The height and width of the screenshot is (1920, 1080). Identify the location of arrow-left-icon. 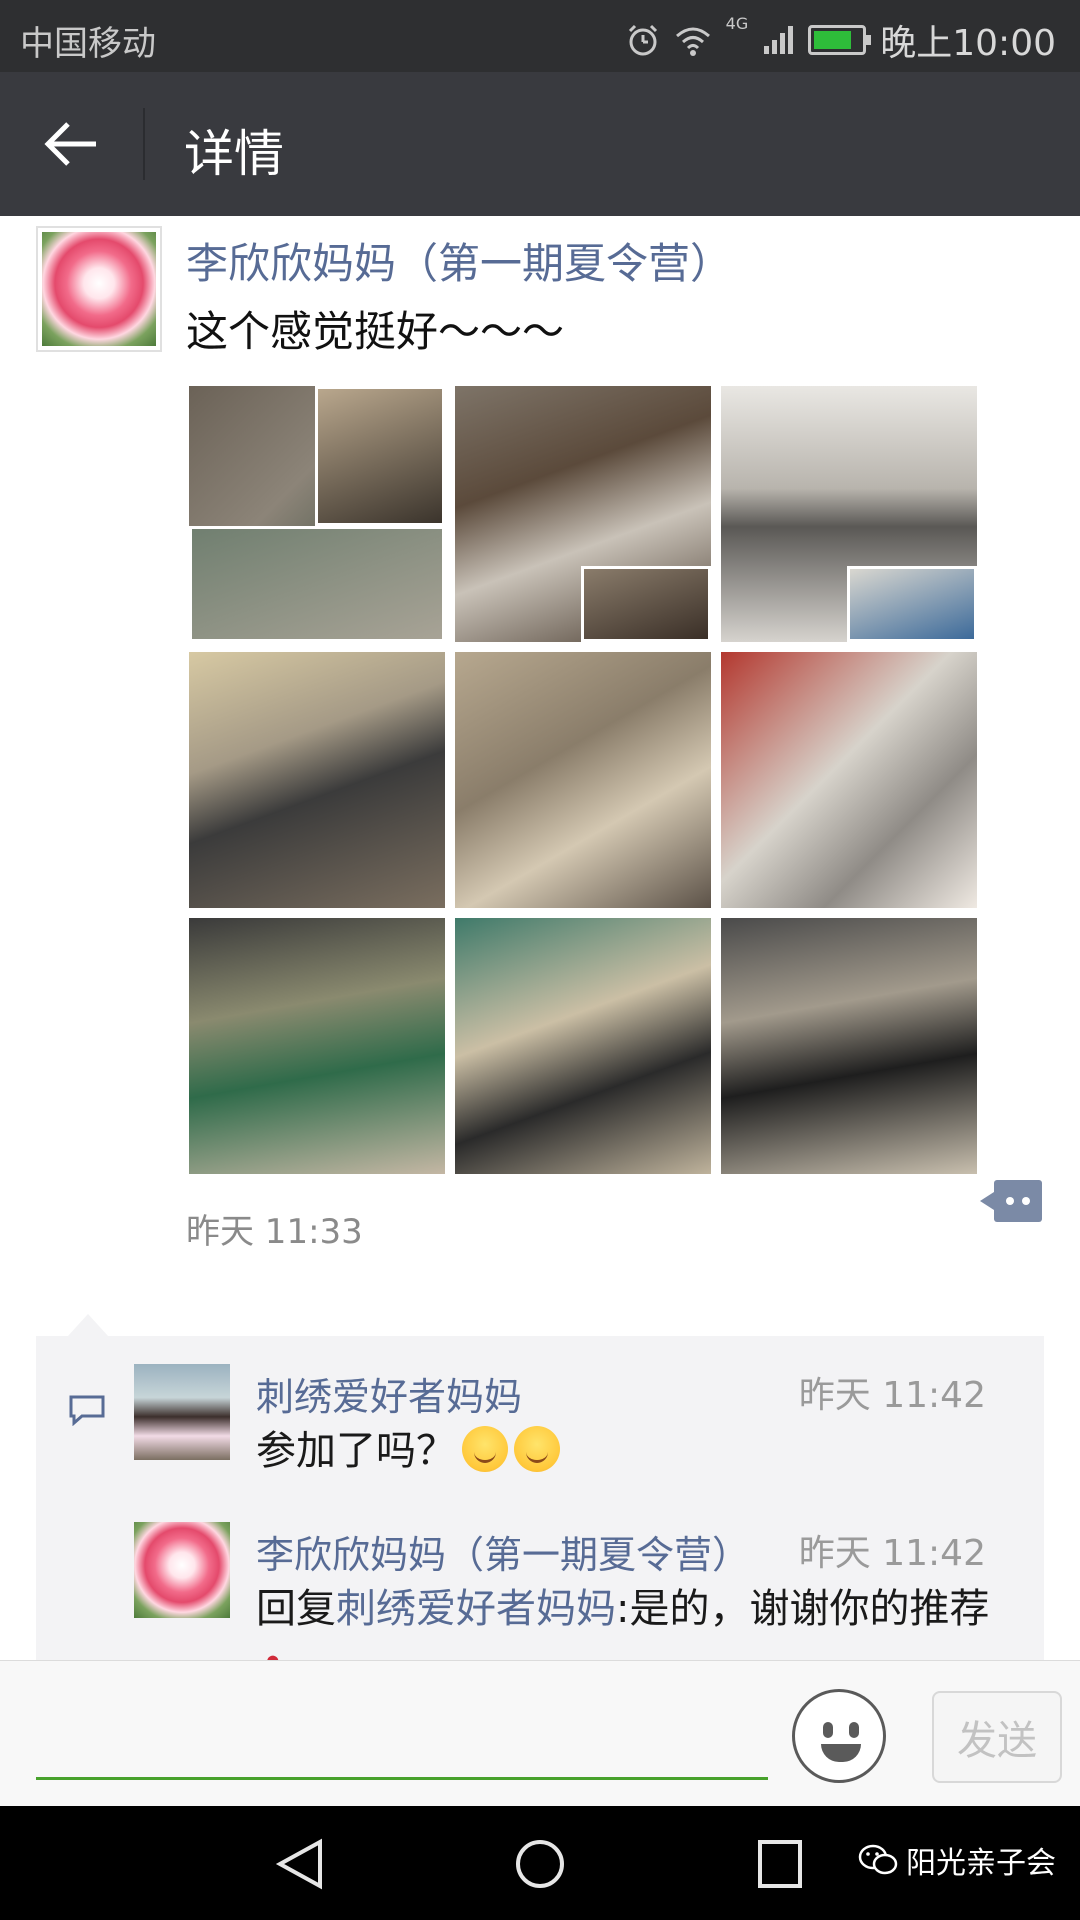
(72, 144).